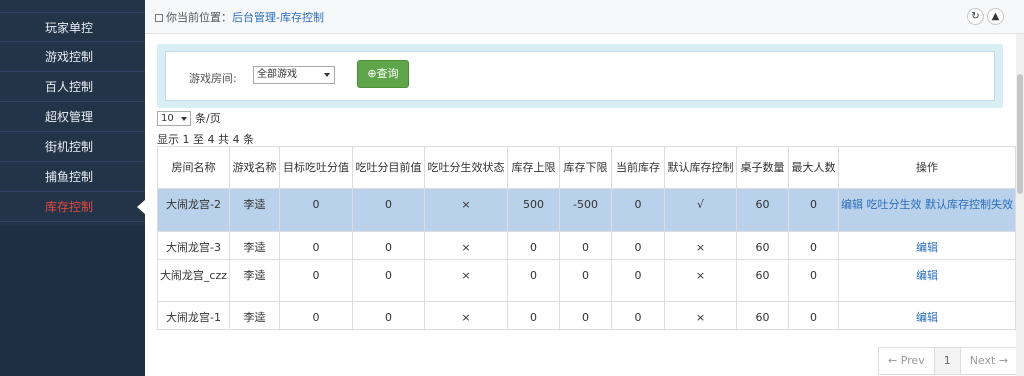  I want to click on column-header: 吃吐分目前值, so click(388, 167).